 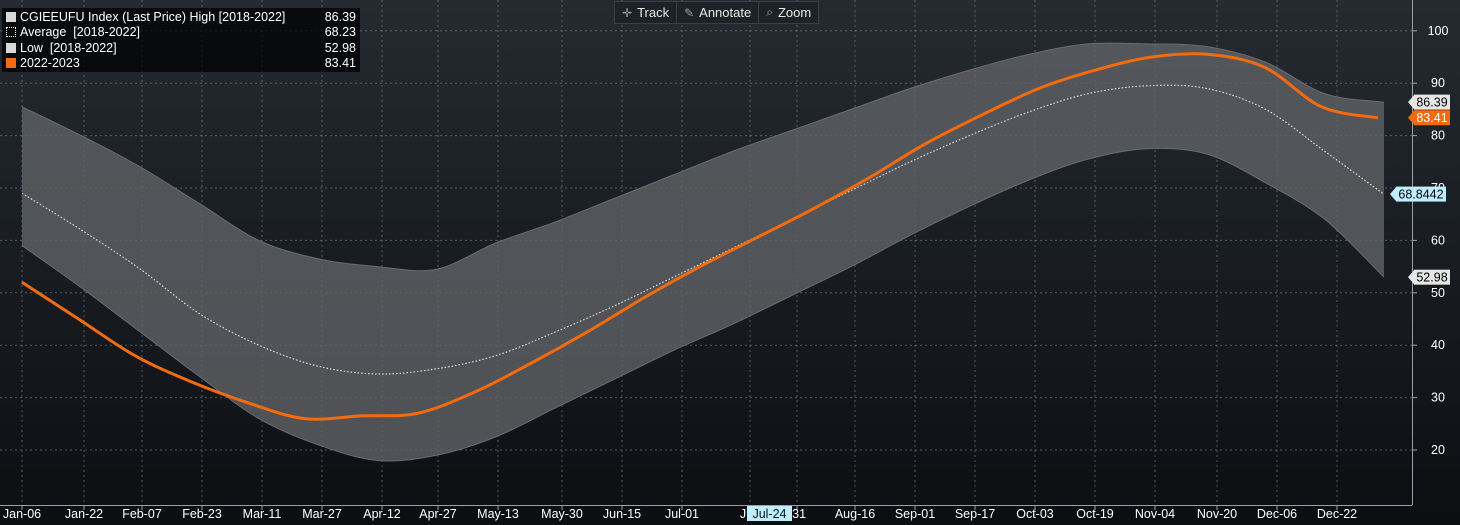 What do you see at coordinates (915, 514) in the screenshot?
I see `x-tick-label: Sep-01` at bounding box center [915, 514].